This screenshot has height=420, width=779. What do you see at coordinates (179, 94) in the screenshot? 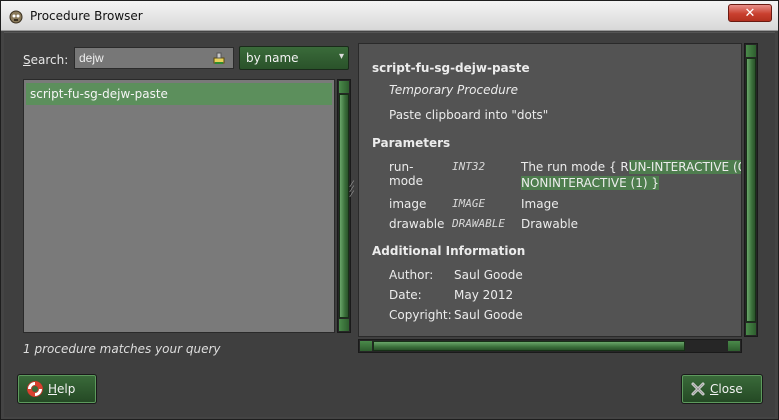
I see `list-item: script-fu-sg-dejw-paste` at bounding box center [179, 94].